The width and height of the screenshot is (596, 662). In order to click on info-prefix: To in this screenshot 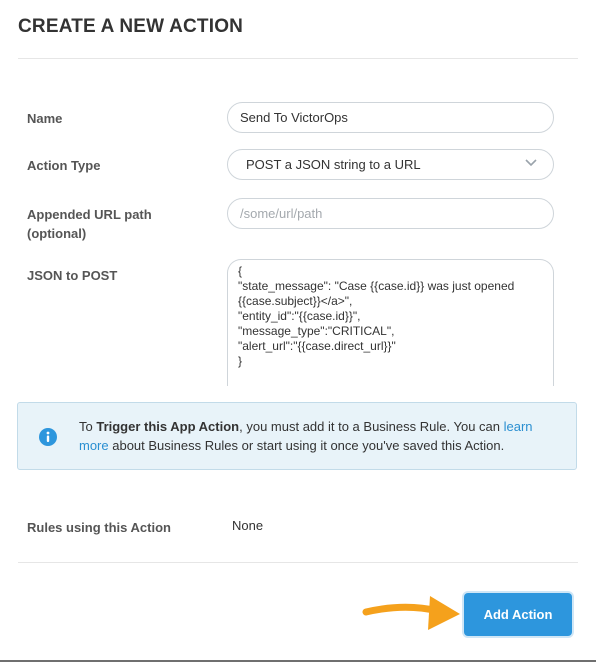, I will do `click(88, 426)`.